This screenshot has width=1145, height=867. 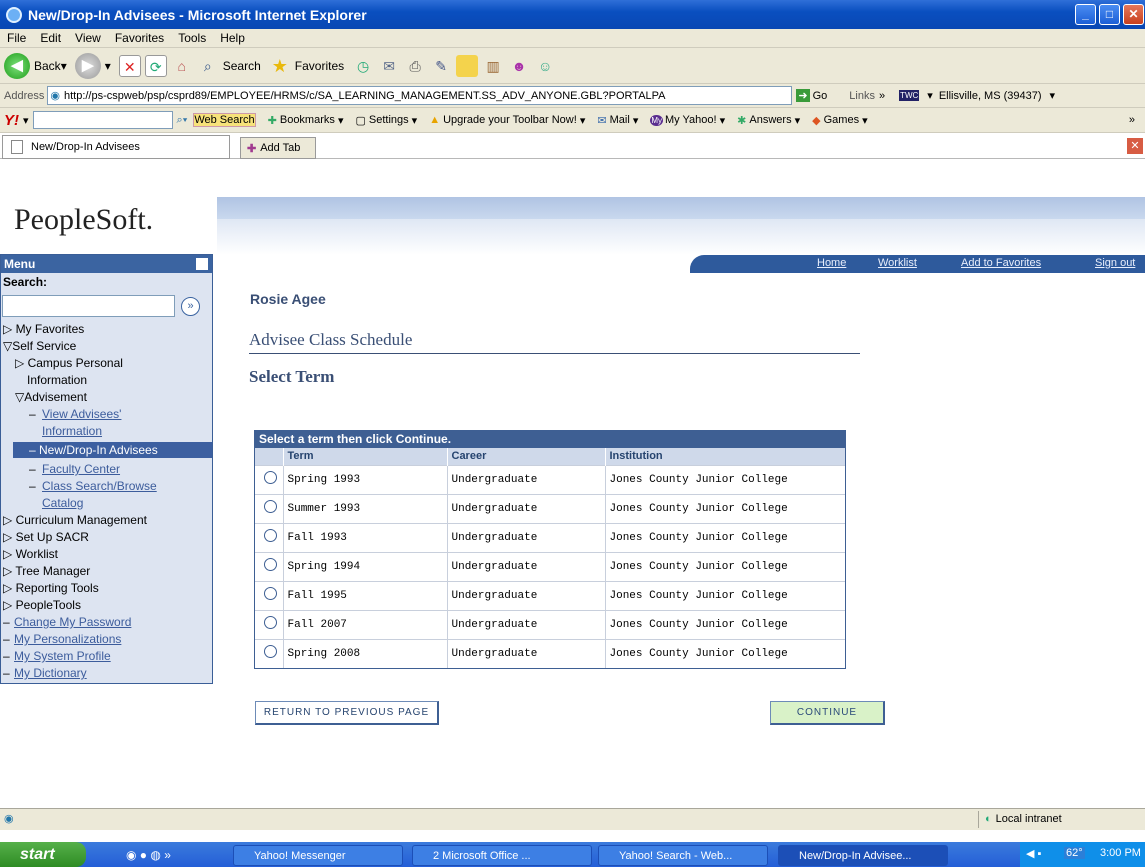 What do you see at coordinates (69, 363) in the screenshot?
I see `menu-item-campus-personal-information: ▷ Campus Personal` at bounding box center [69, 363].